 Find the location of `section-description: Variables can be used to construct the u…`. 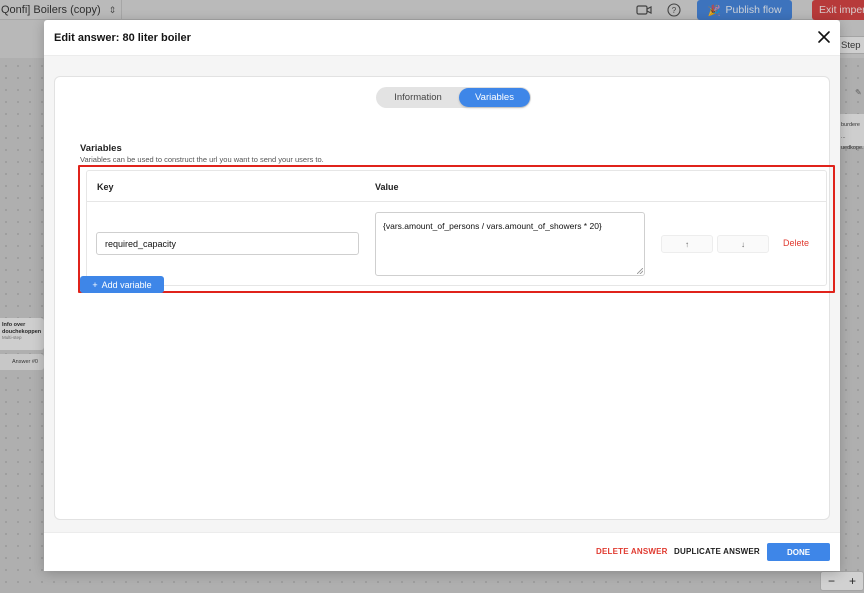

section-description: Variables can be used to construct the u… is located at coordinates (202, 159).